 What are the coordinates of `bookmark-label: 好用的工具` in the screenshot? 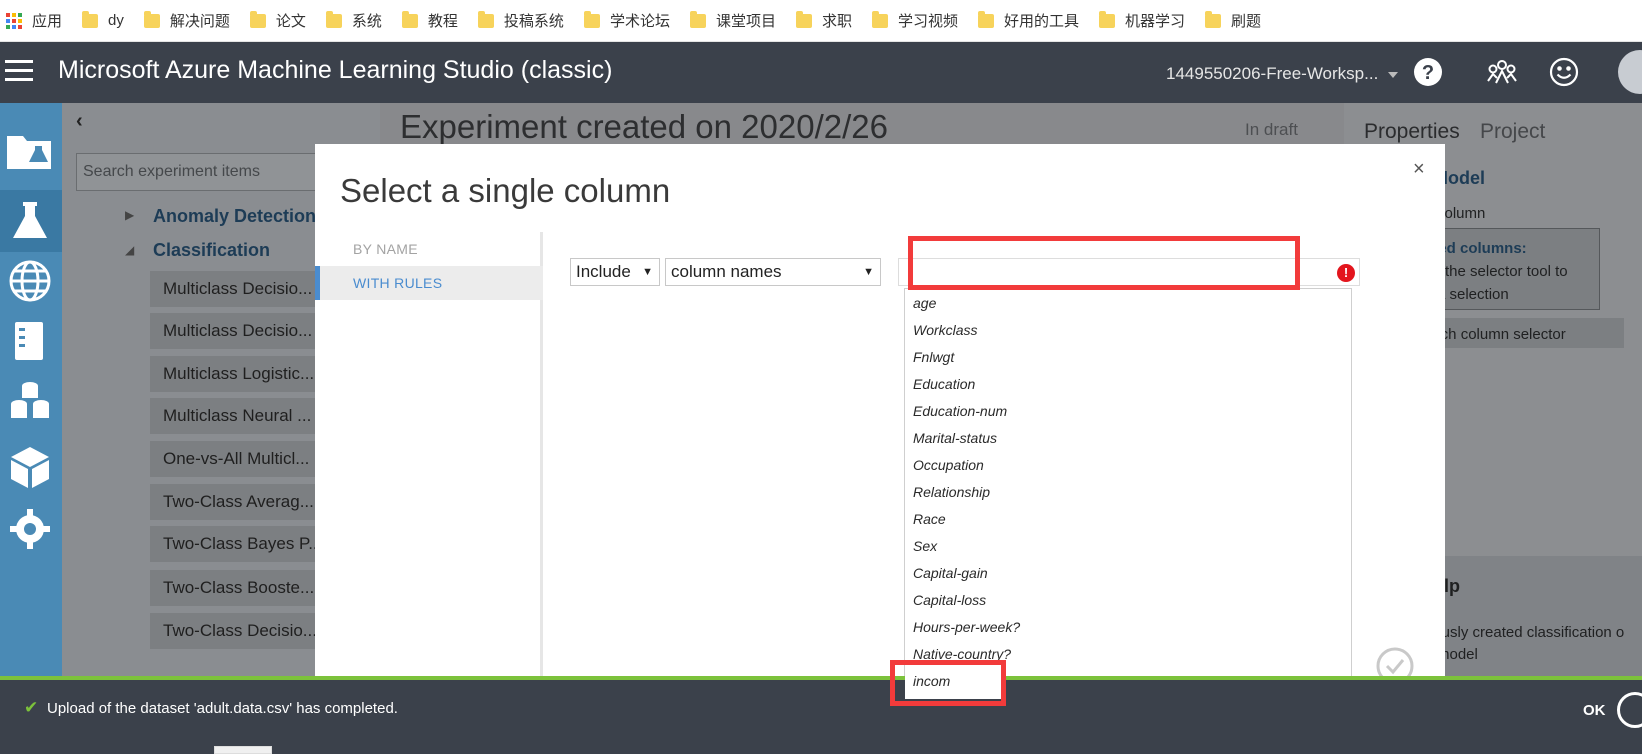 It's located at (1042, 21).